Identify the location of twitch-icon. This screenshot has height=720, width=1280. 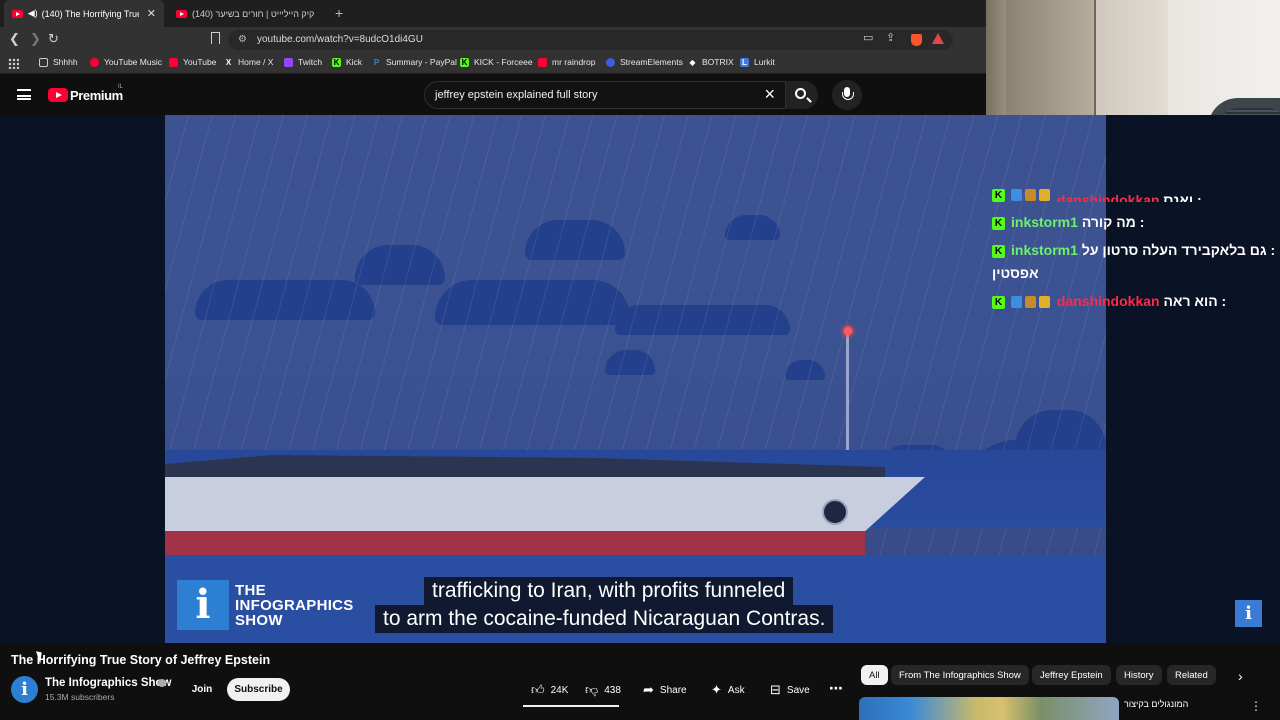
(288, 62).